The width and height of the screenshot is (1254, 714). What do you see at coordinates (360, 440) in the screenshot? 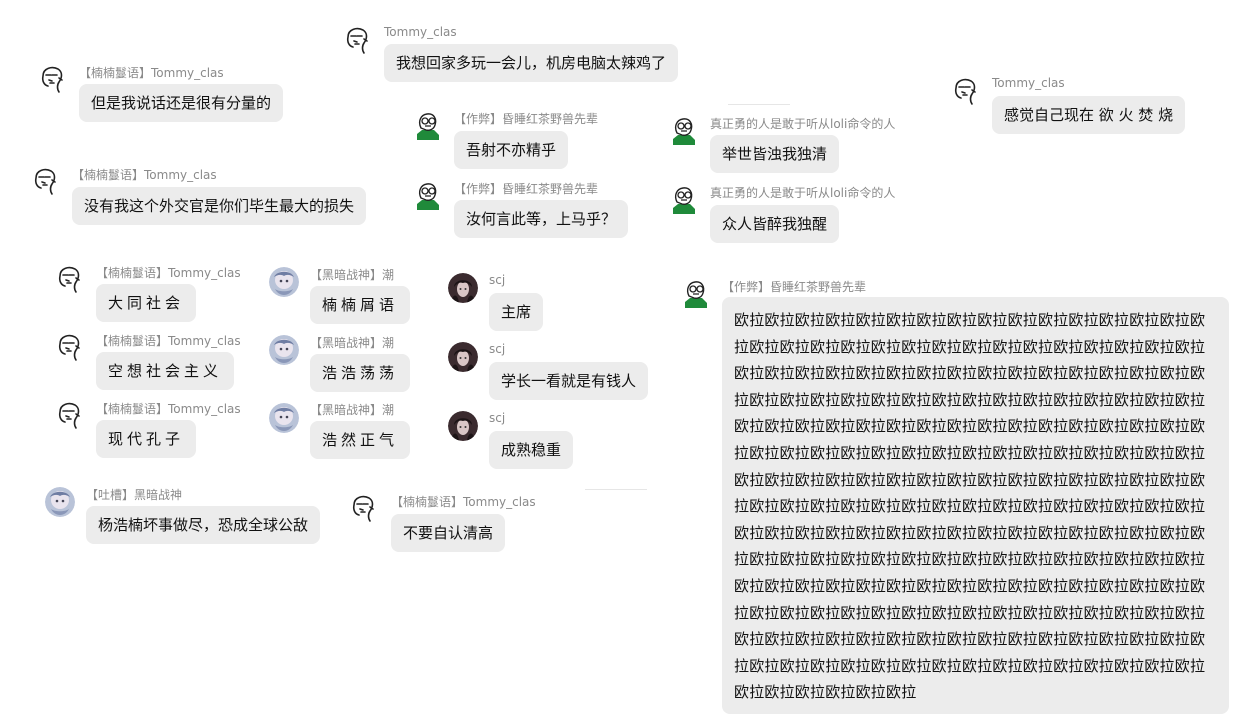
I see `message-bubble: 浩然正气` at bounding box center [360, 440].